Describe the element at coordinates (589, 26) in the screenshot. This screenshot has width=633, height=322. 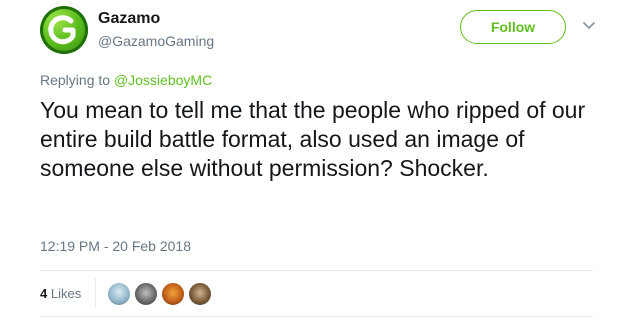
I see `chevron-down-icon` at that location.